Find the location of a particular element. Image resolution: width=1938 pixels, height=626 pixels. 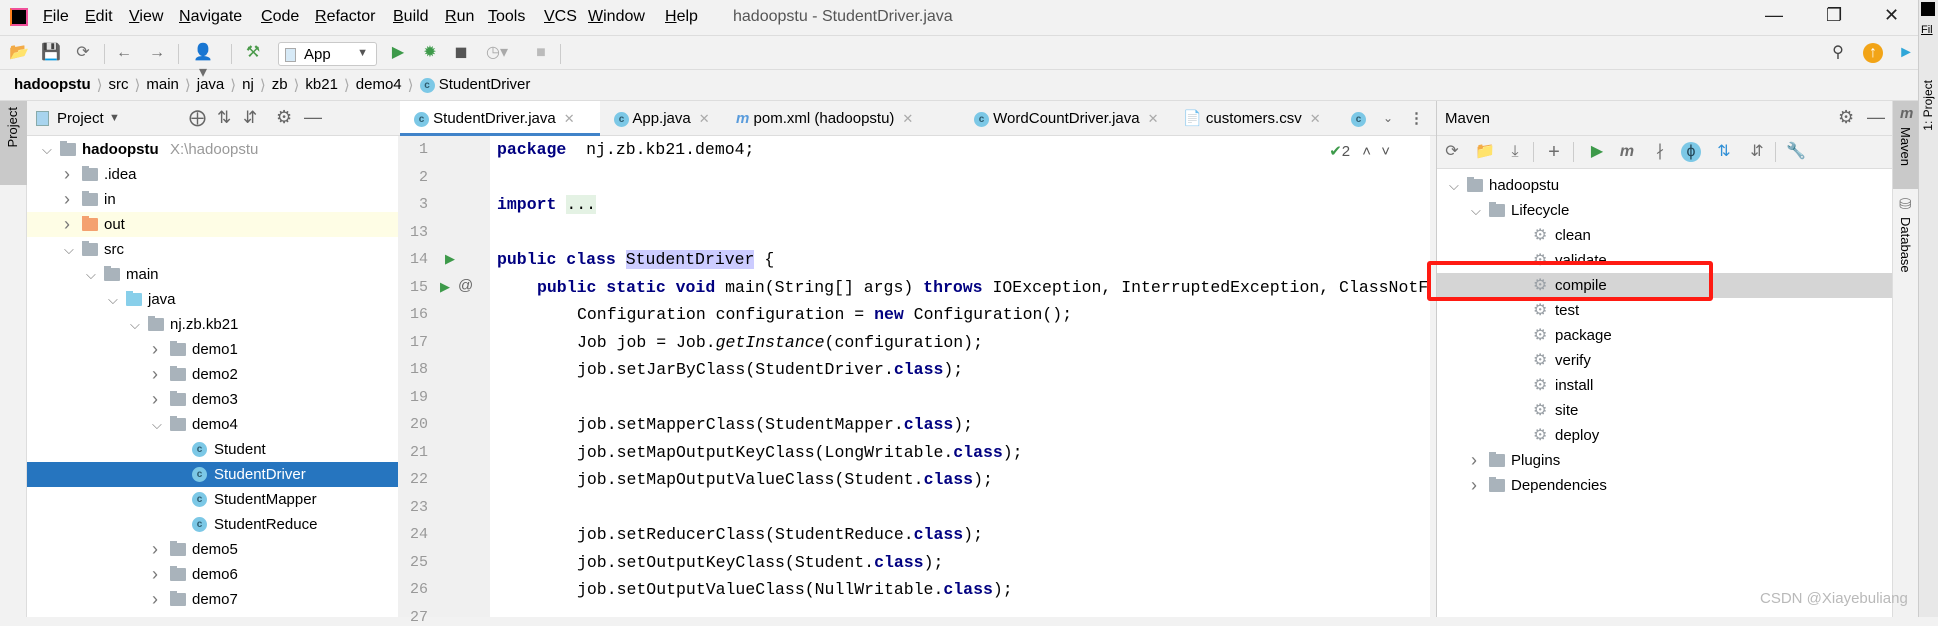

tab-customers: 📄 customers.csv ✕ is located at coordinates (1252, 118).